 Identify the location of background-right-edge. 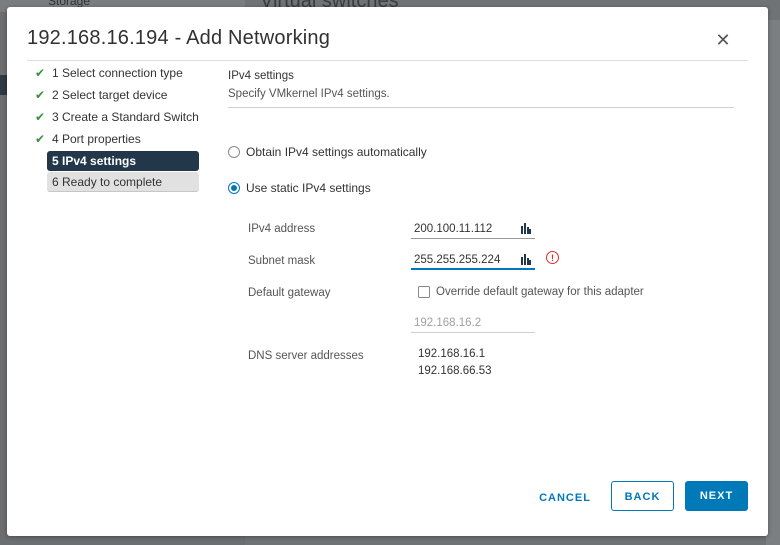
(773, 282).